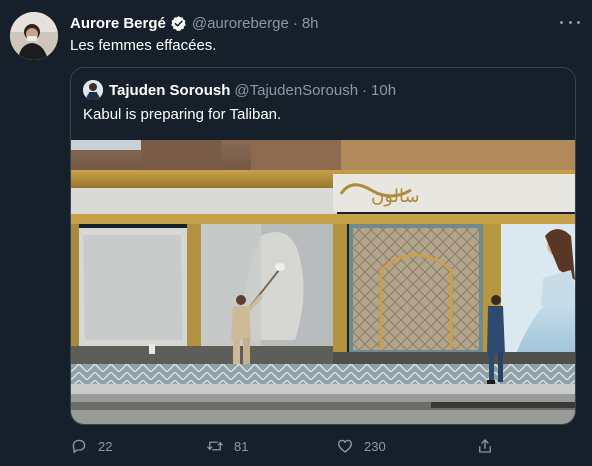 The width and height of the screenshot is (592, 466). I want to click on reply-button: 22, so click(91, 446).